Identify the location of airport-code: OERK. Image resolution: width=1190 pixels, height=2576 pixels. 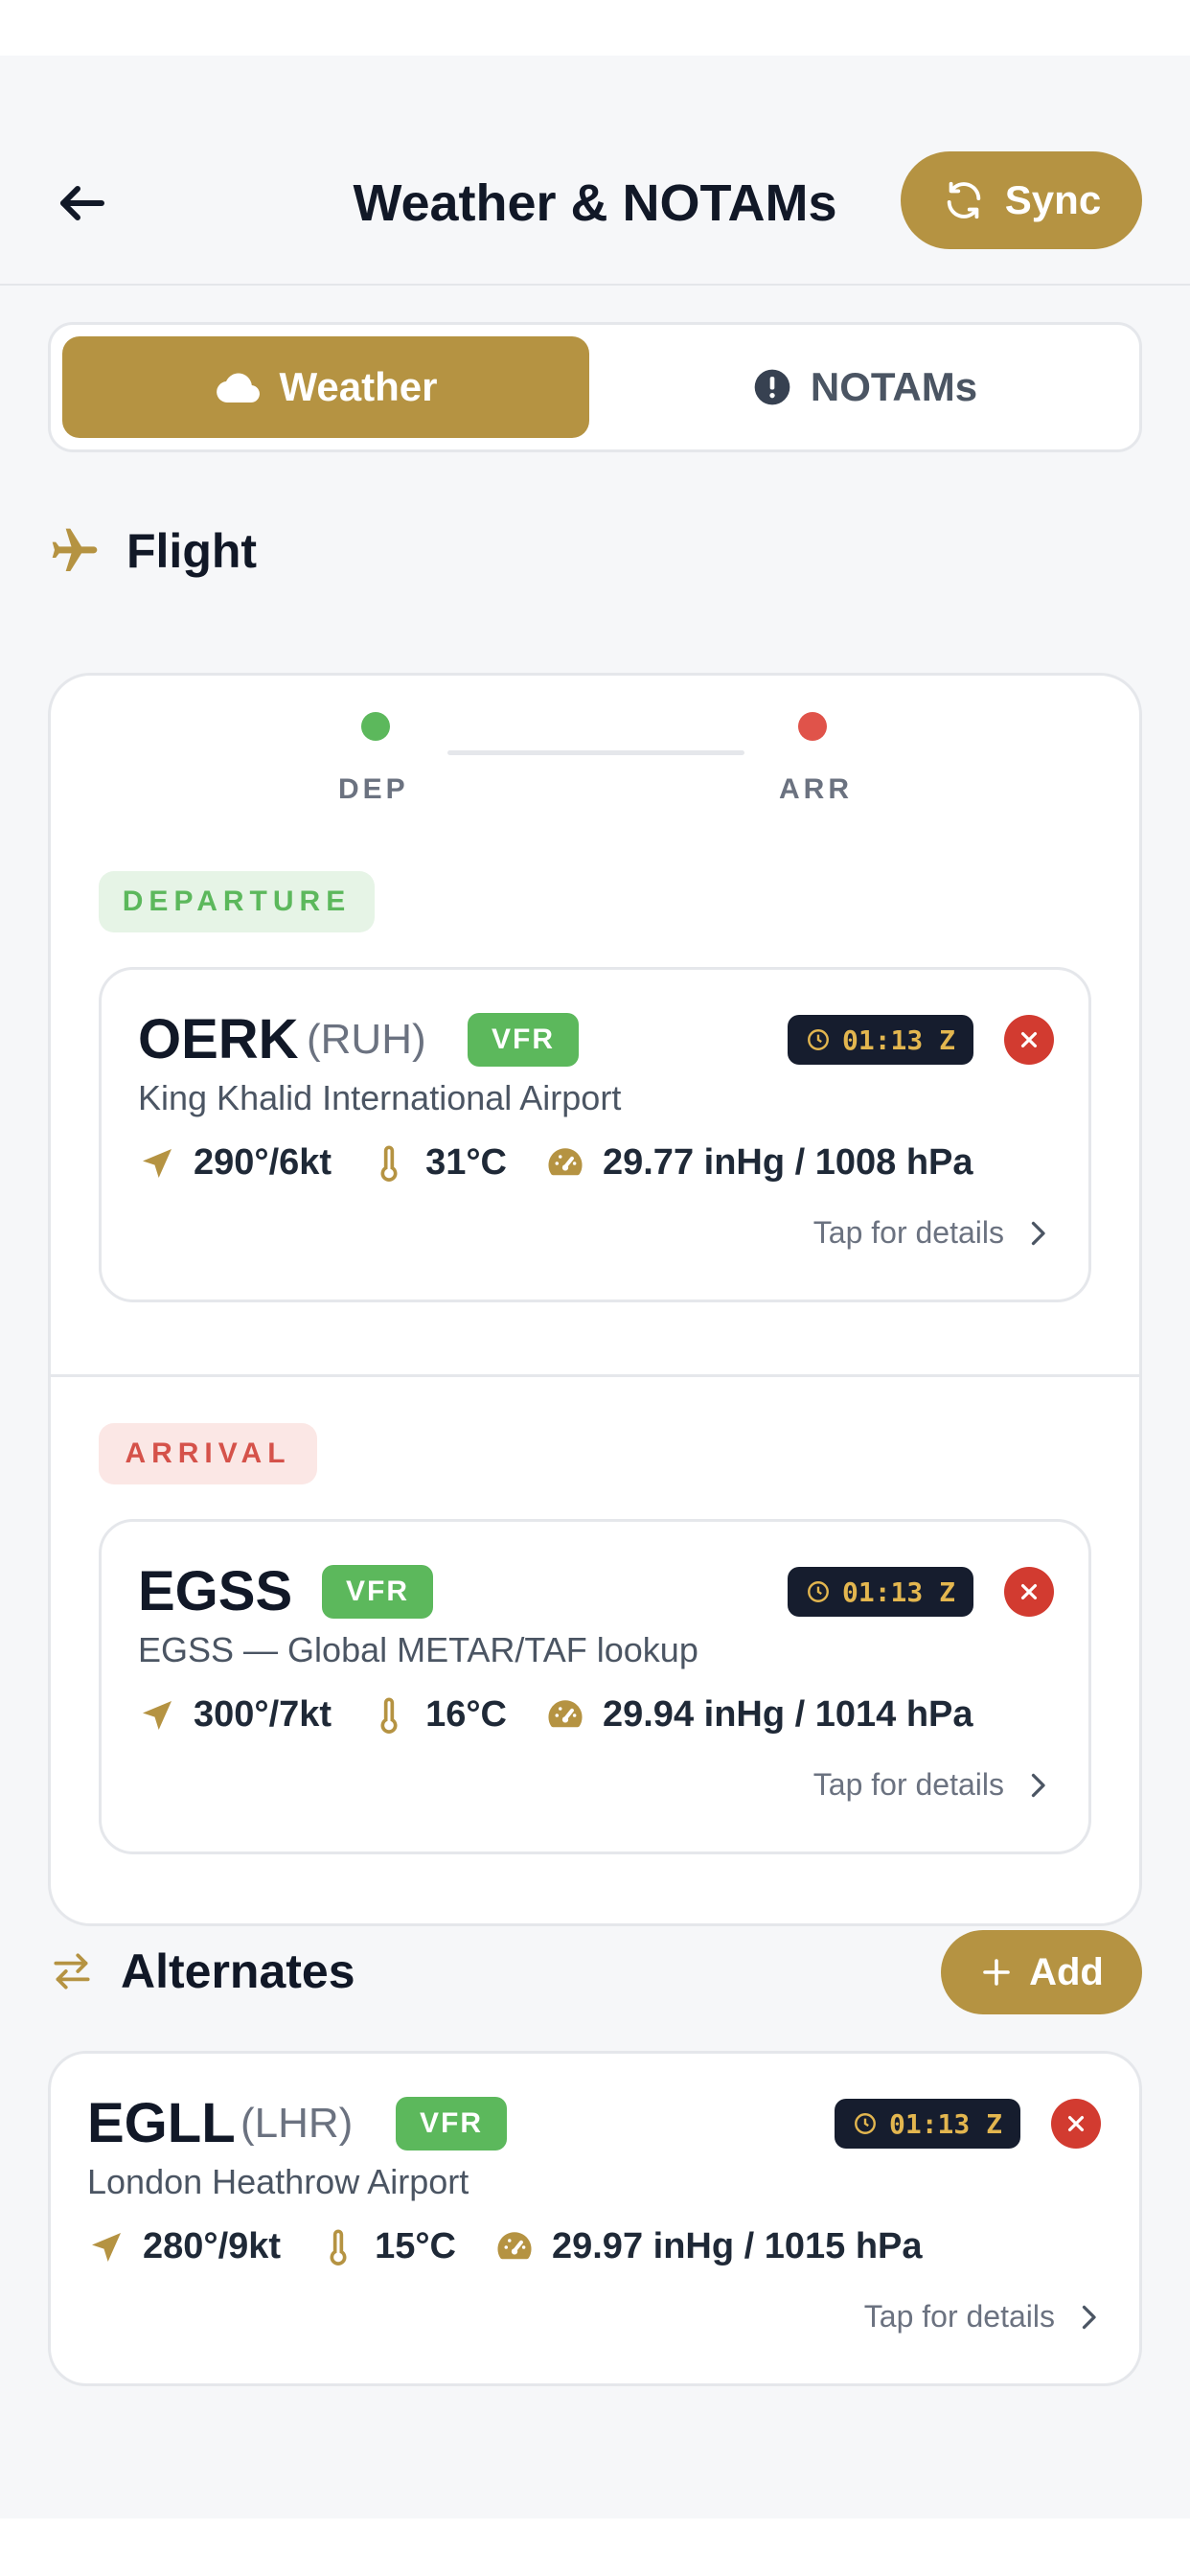
(218, 1039).